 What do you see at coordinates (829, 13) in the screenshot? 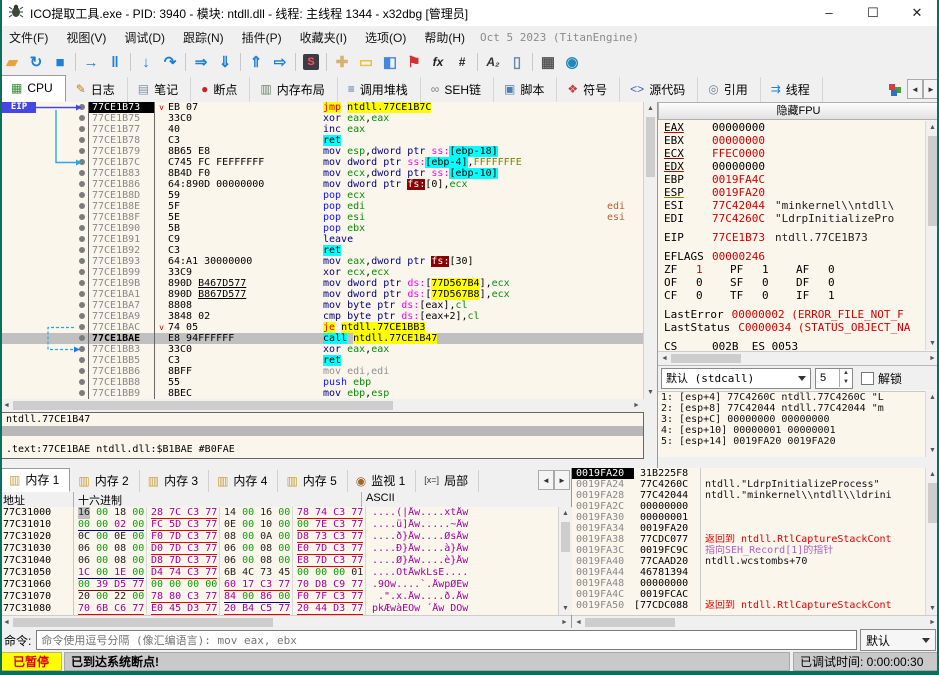
I see `minimize-button: –` at bounding box center [829, 13].